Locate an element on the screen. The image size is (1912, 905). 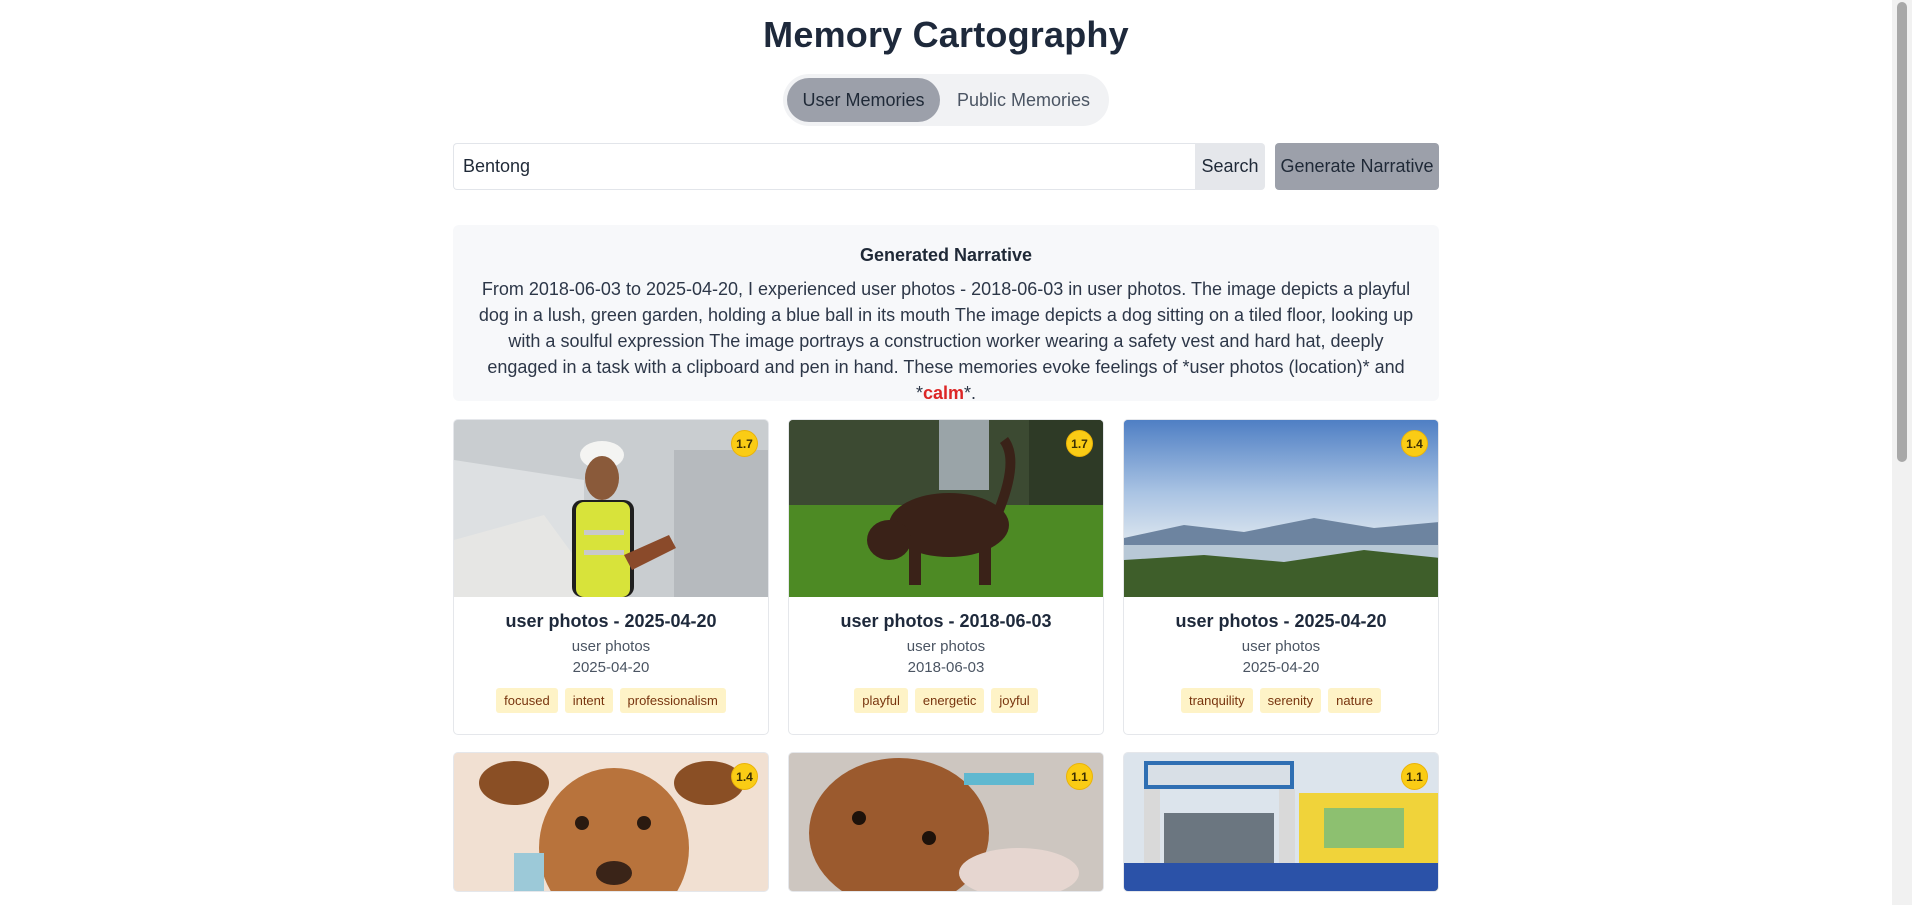
search-bar: Search Generate Narrative is located at coordinates (946, 166).